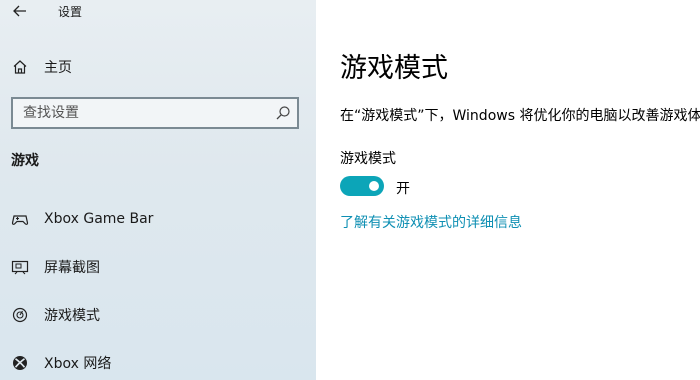 This screenshot has width=700, height=380. Describe the element at coordinates (283, 113) in the screenshot. I see `search-icon` at that location.